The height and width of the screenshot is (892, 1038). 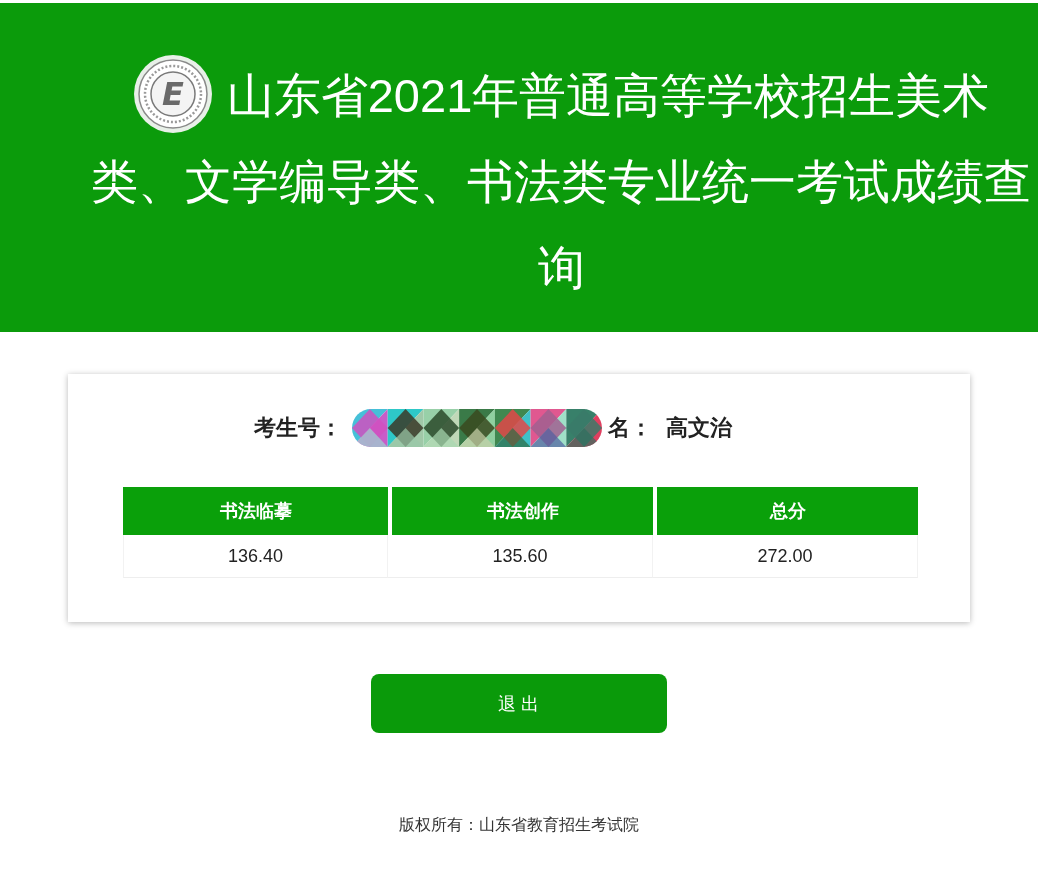 What do you see at coordinates (255, 556) in the screenshot?
I see `score-cell: 136.40` at bounding box center [255, 556].